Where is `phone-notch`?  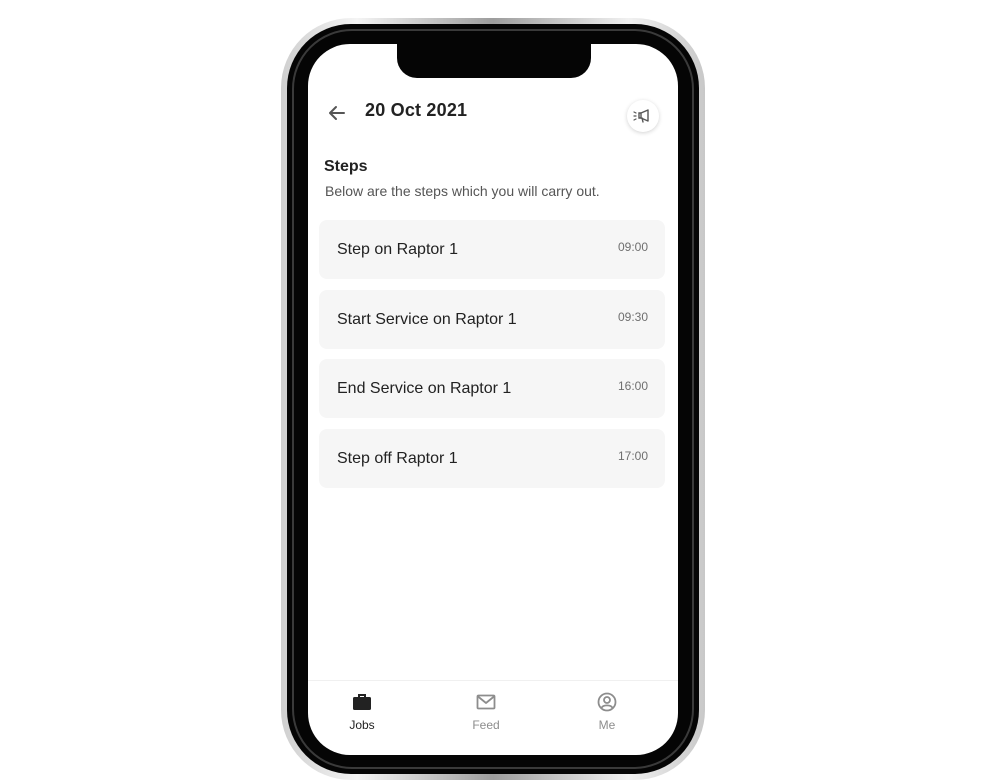
phone-notch is located at coordinates (494, 61).